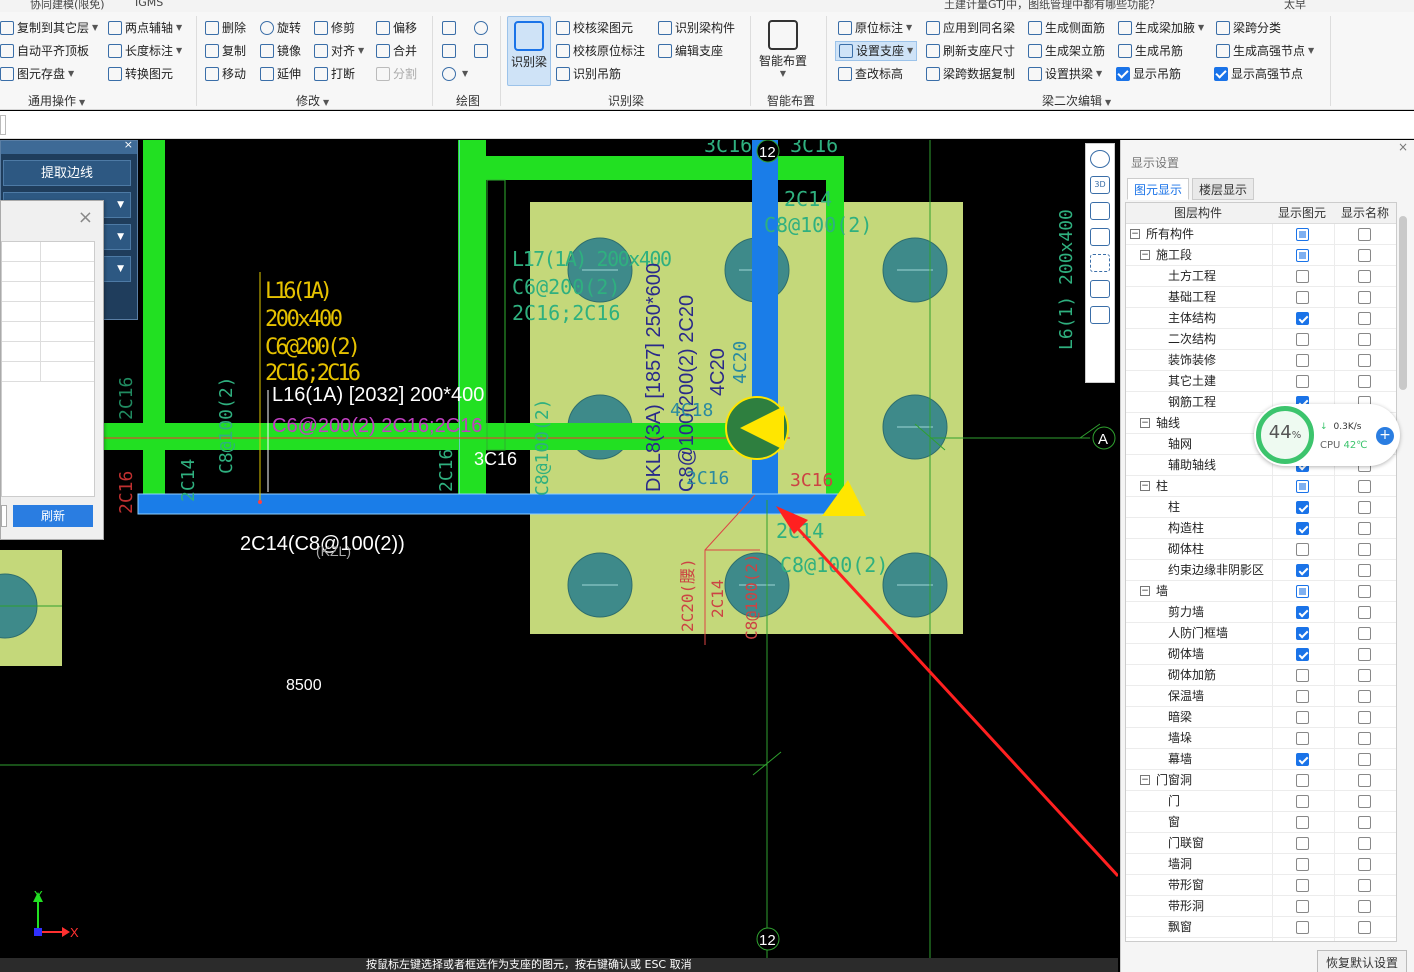 The height and width of the screenshot is (972, 1414). What do you see at coordinates (1261, 549) in the screenshot?
I see `layer-row: 砌体柱` at bounding box center [1261, 549].